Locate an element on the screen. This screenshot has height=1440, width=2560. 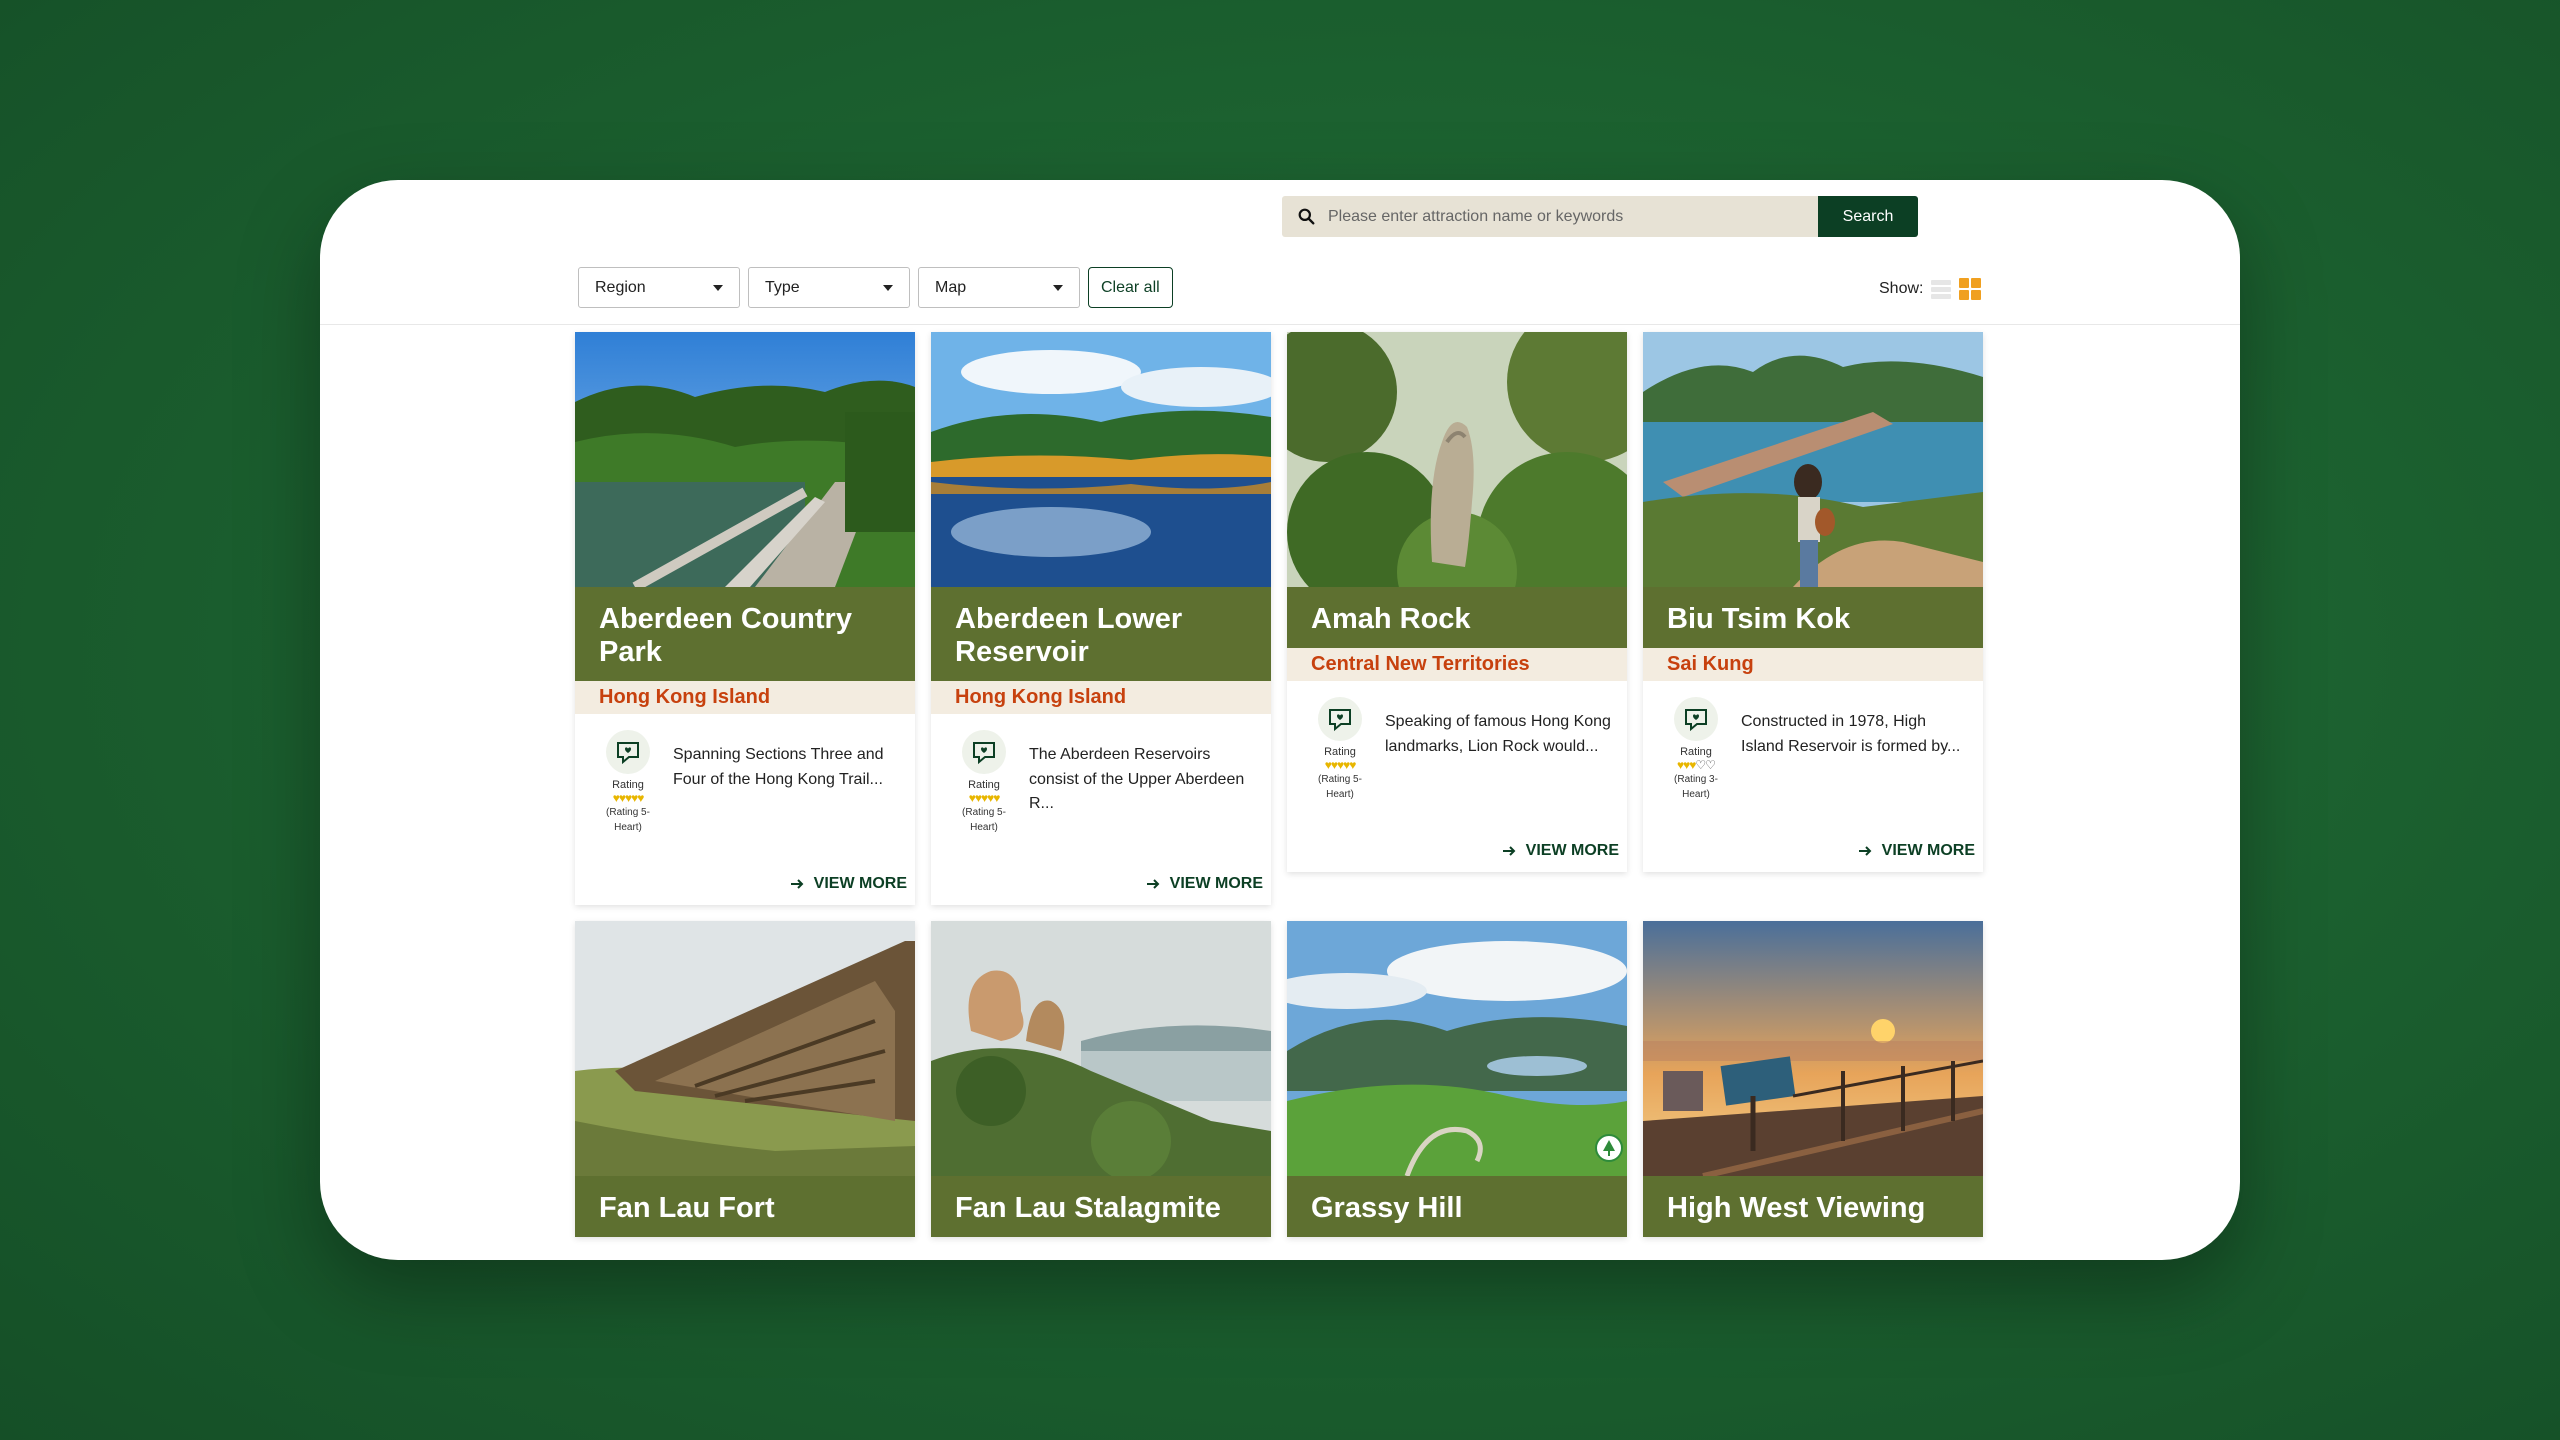
map-select-label: Map is located at coordinates (951, 287).